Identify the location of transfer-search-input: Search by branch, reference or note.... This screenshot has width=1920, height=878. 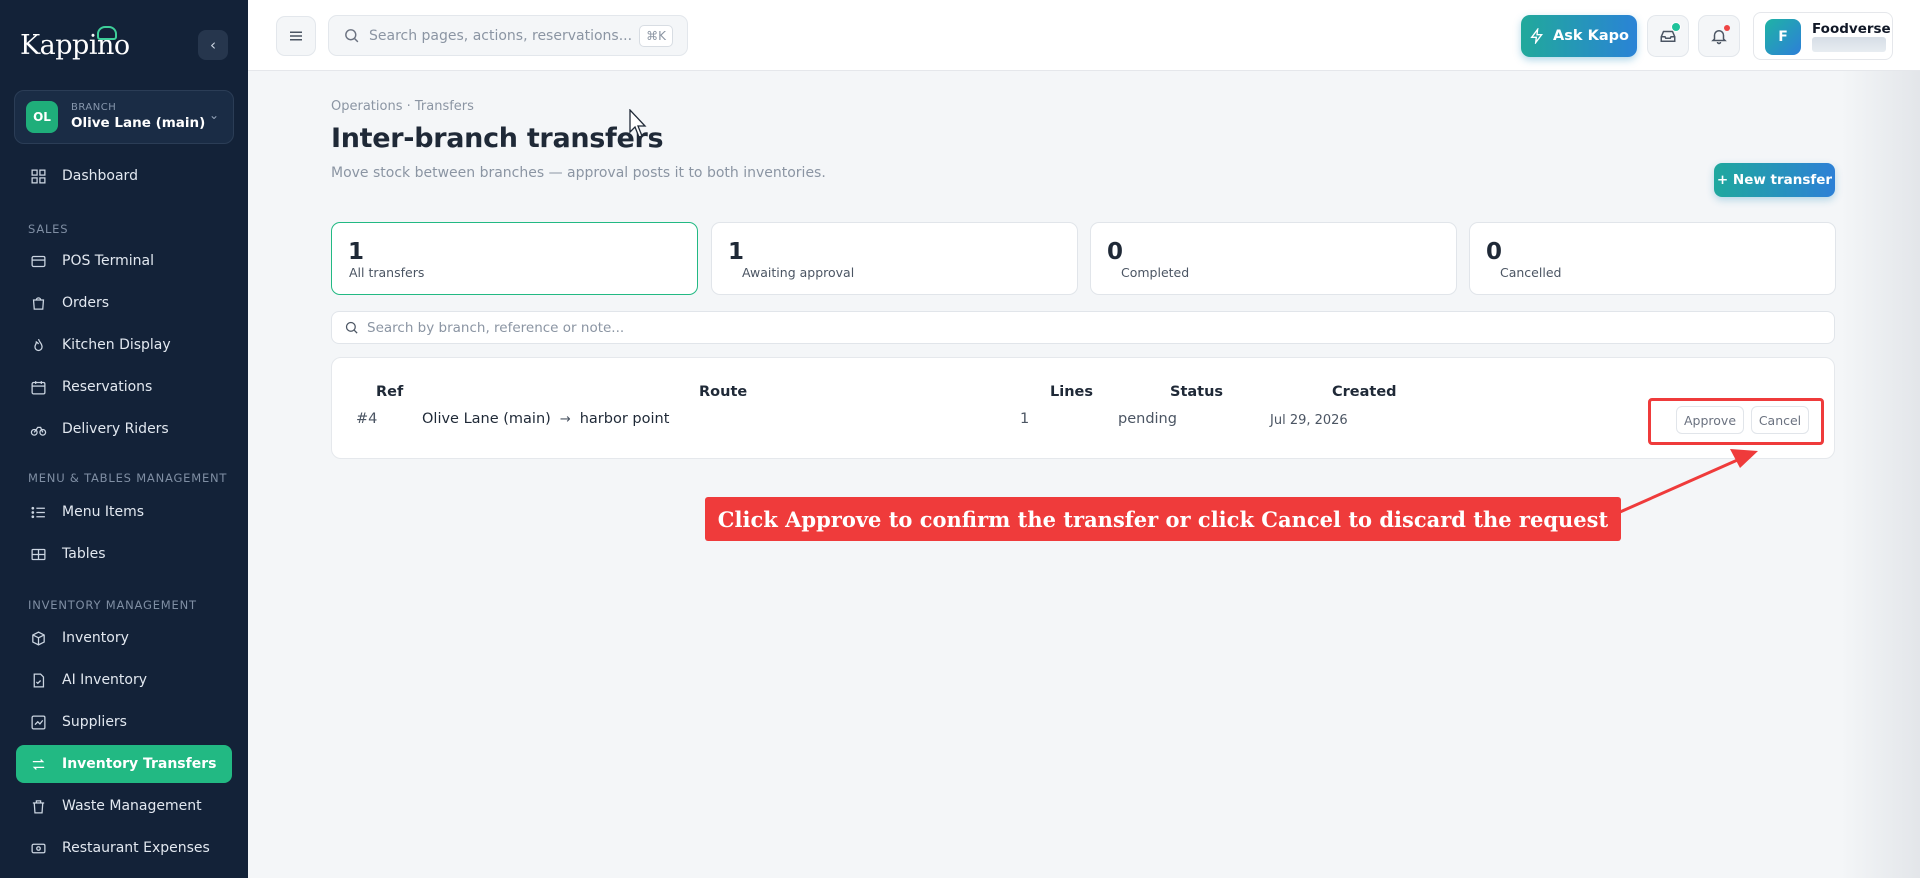
(1083, 327).